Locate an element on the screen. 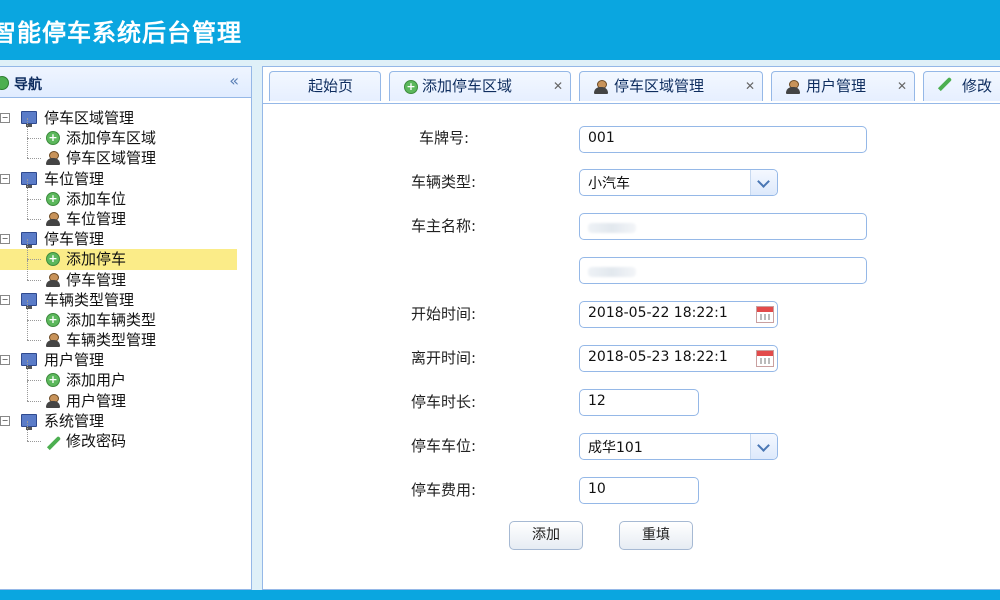 The image size is (1000, 600). sidebar-item: + 添加车位 is located at coordinates (125, 193).